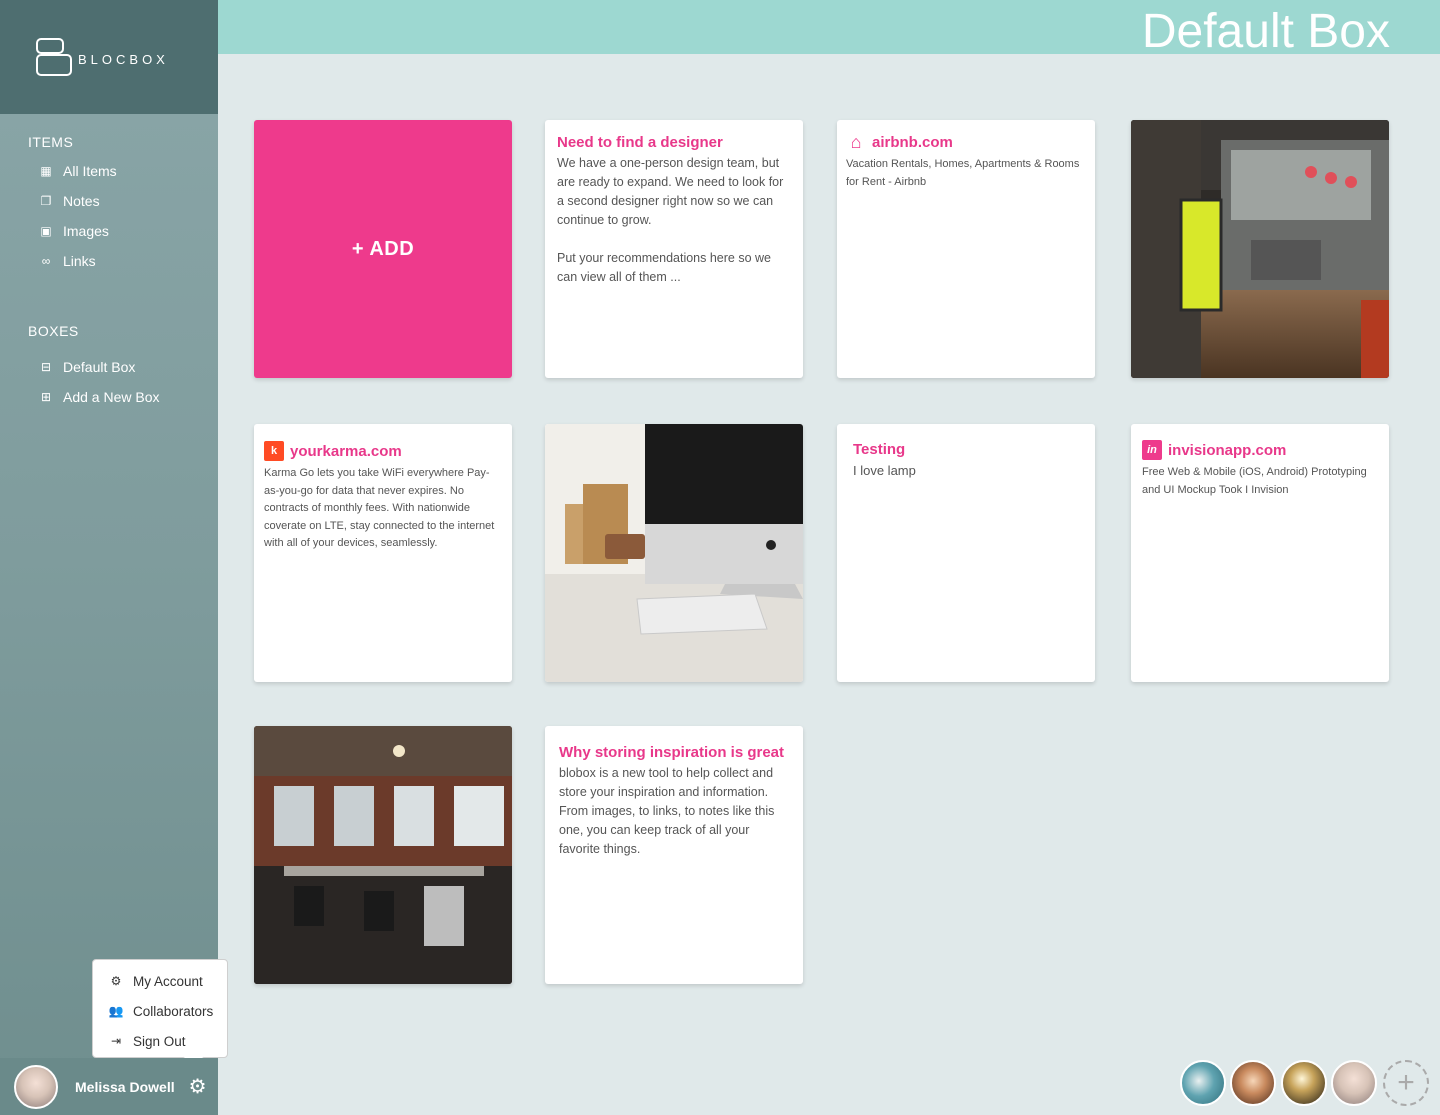 The image size is (1440, 1115). Describe the element at coordinates (966, 553) in the screenshot. I see `note-card: Testing I love lamp` at that location.